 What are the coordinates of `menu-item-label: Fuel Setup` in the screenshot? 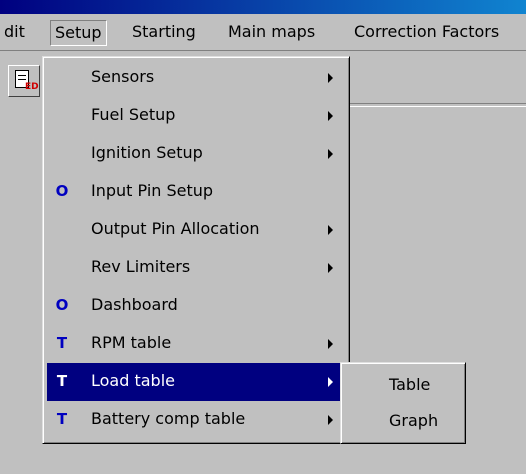 It's located at (133, 114).